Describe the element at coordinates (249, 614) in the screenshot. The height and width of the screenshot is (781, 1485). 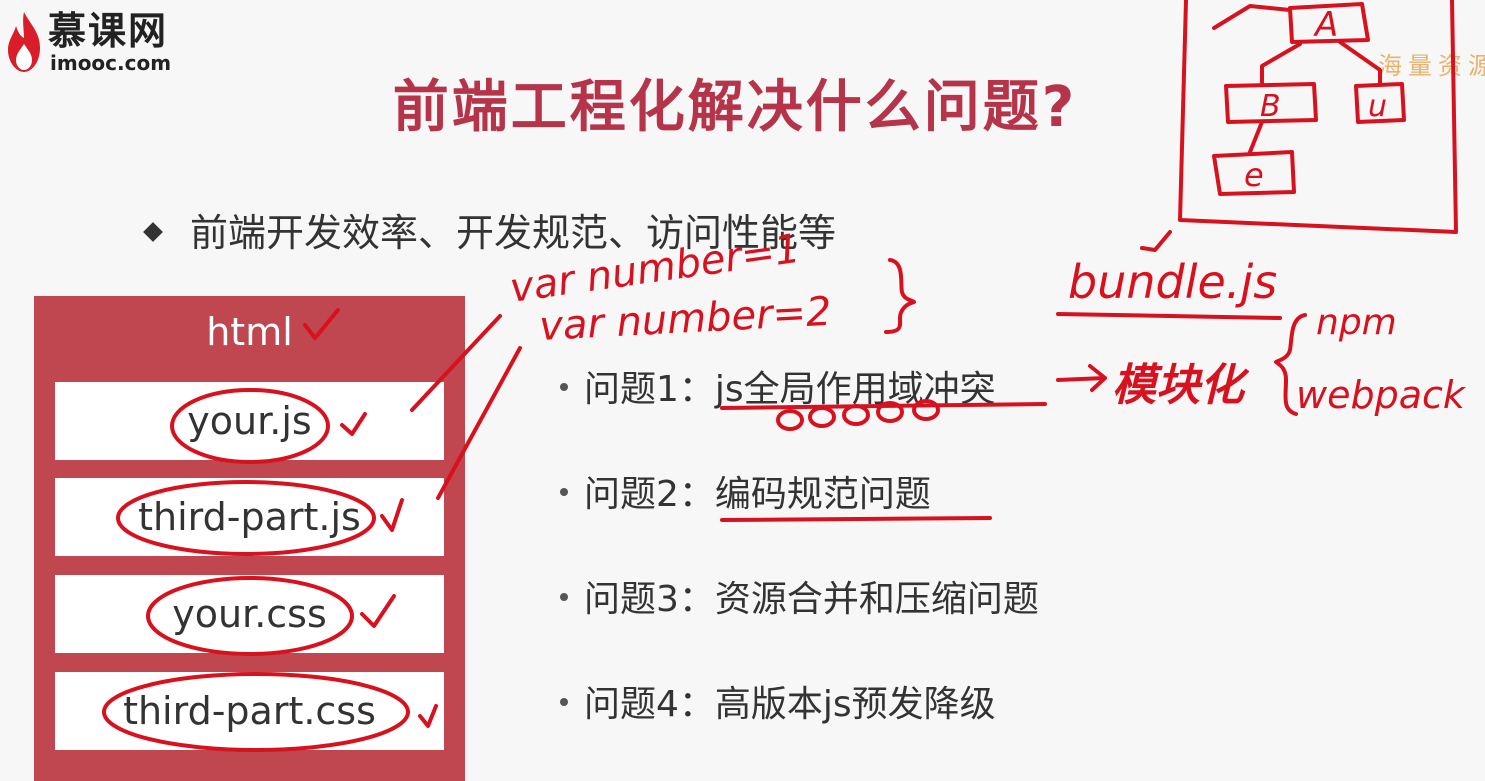
I see `file-your-css: your.css` at that location.